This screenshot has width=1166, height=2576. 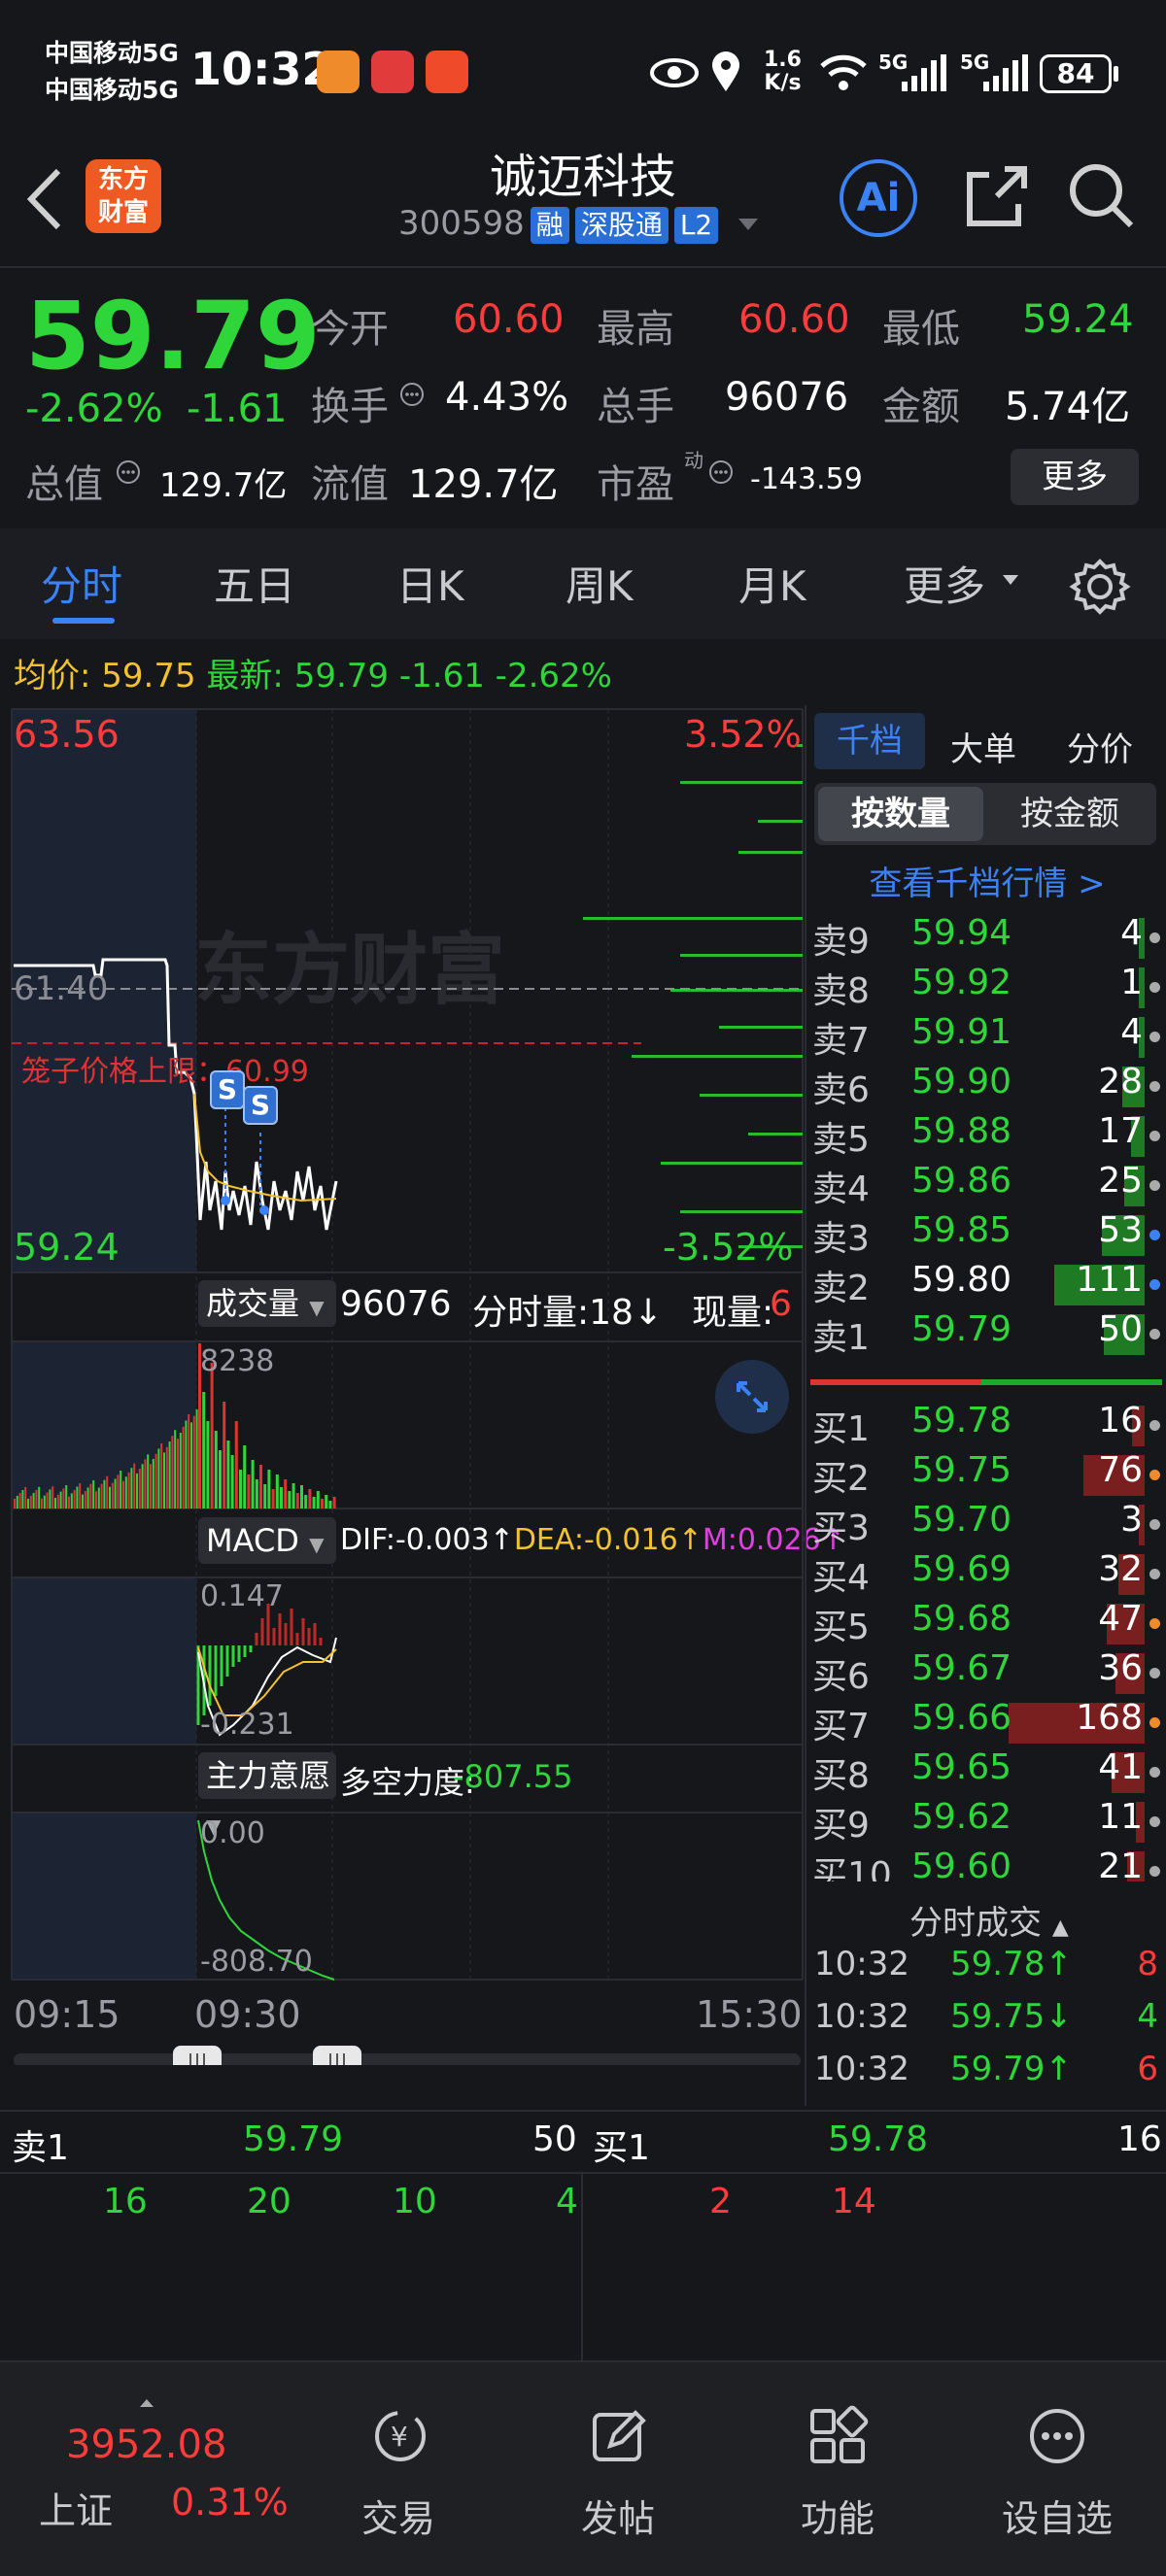 I want to click on open-label: 今开, so click(x=350, y=329).